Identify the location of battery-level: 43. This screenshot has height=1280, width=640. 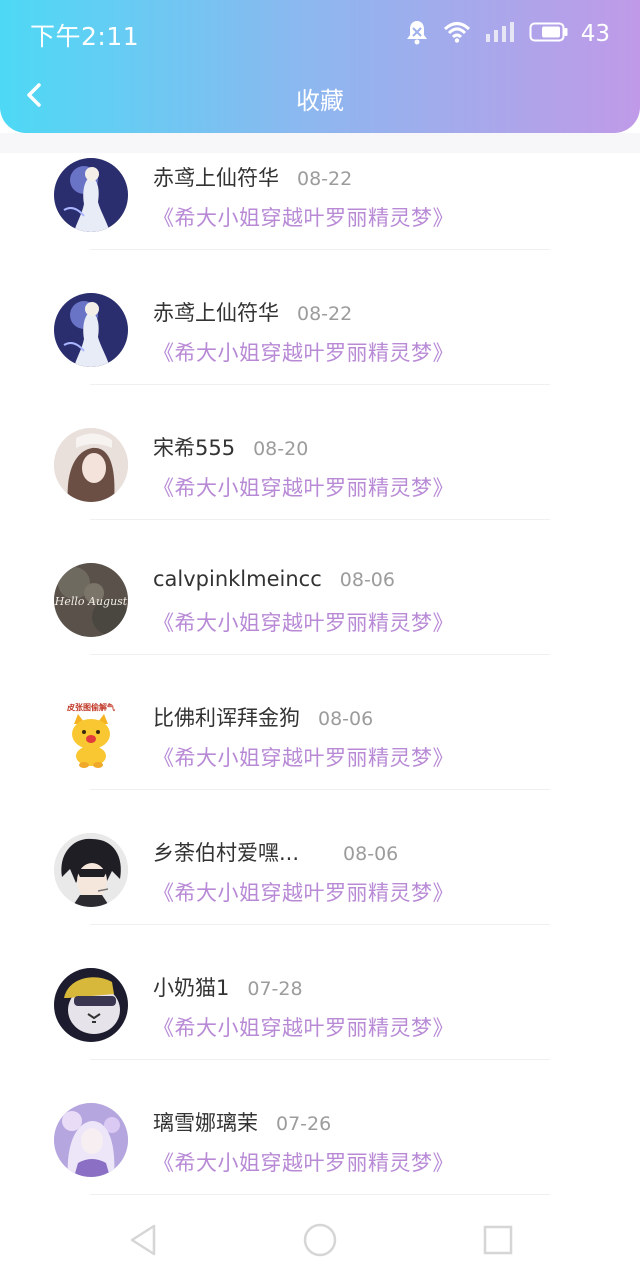
(595, 34).